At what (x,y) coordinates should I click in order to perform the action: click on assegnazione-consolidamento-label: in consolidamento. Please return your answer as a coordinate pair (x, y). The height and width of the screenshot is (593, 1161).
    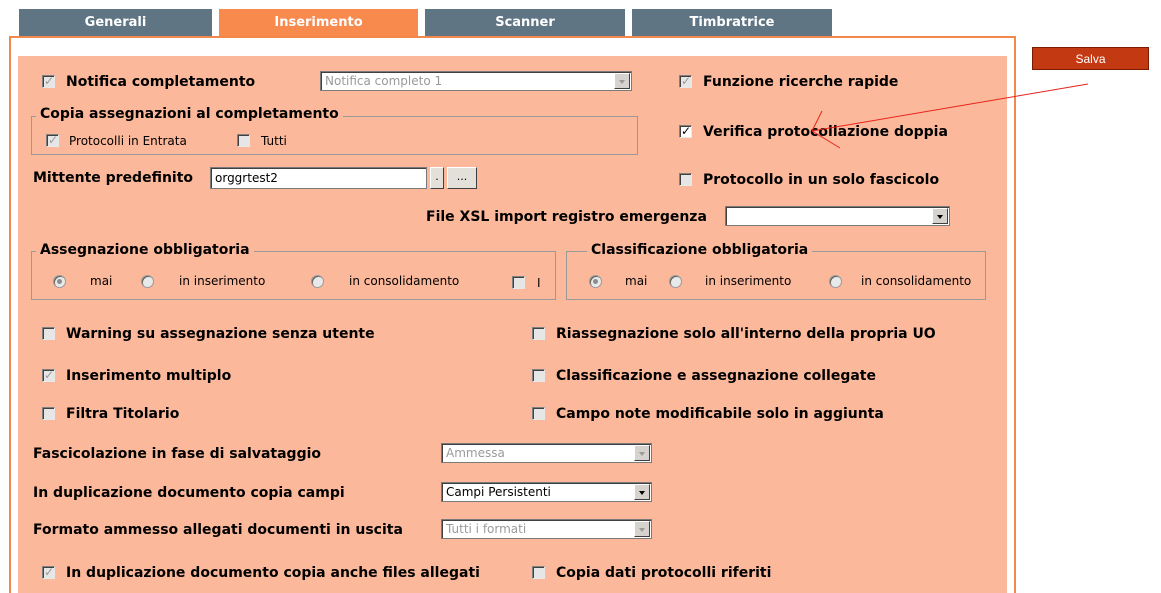
    Looking at the image, I should click on (404, 281).